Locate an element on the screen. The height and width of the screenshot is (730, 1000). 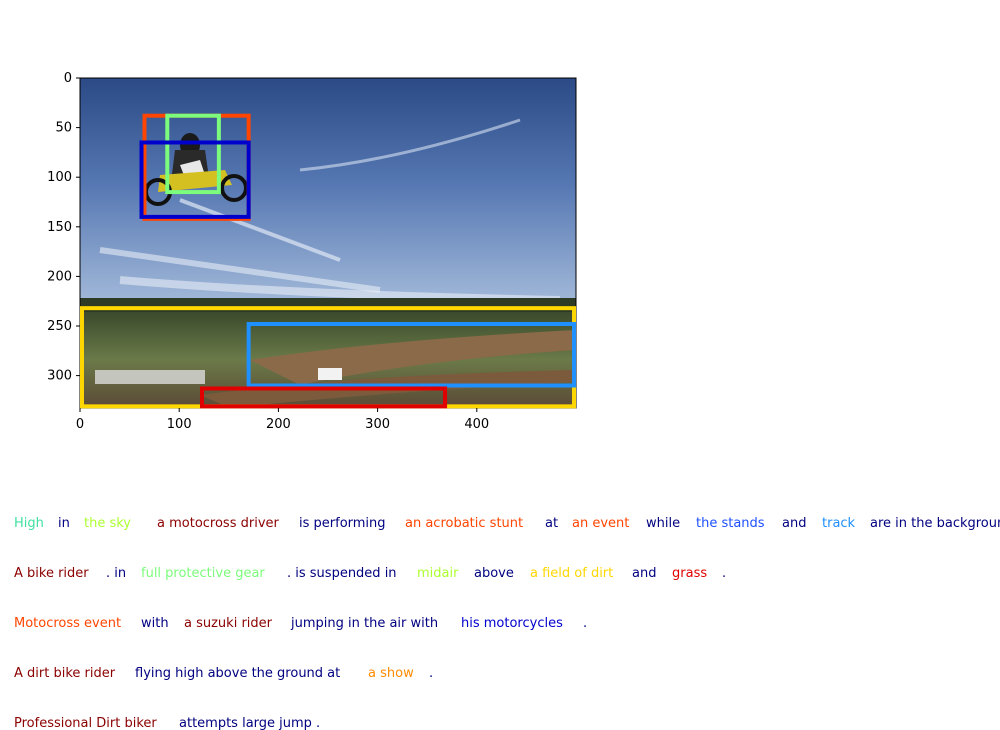
caption-phrase: a suzuki rider is located at coordinates (228, 623).